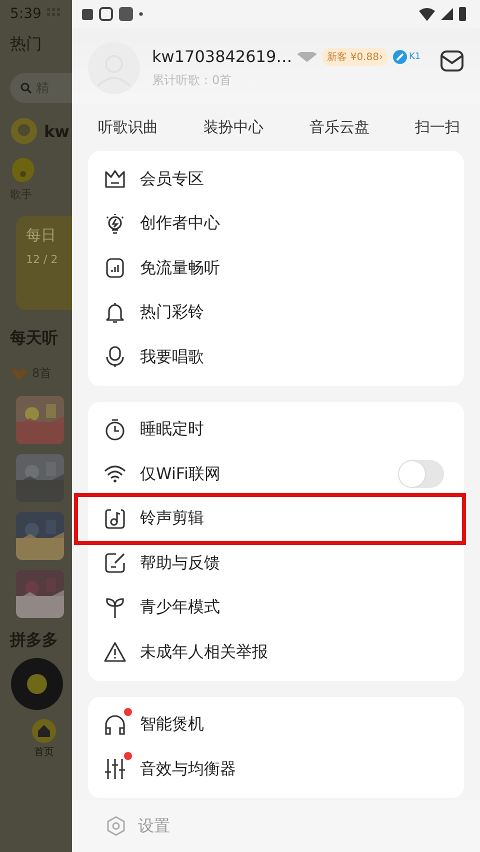  Describe the element at coordinates (115, 652) in the screenshot. I see `warning-icon` at that location.